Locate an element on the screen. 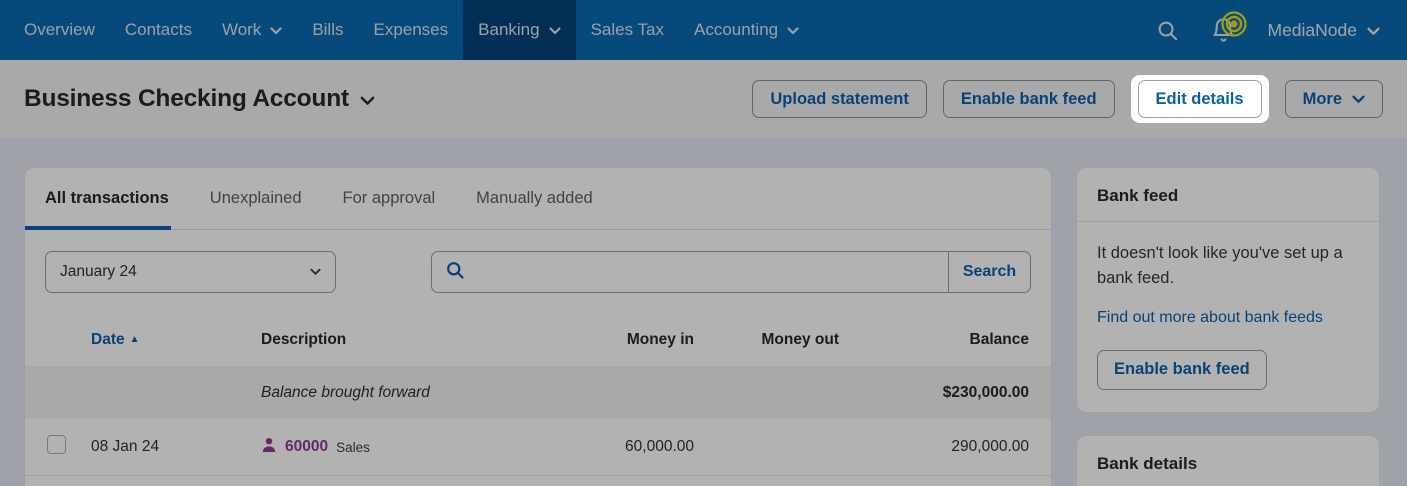 The height and width of the screenshot is (486, 1407). nav-item-bills: Bills is located at coordinates (327, 30).